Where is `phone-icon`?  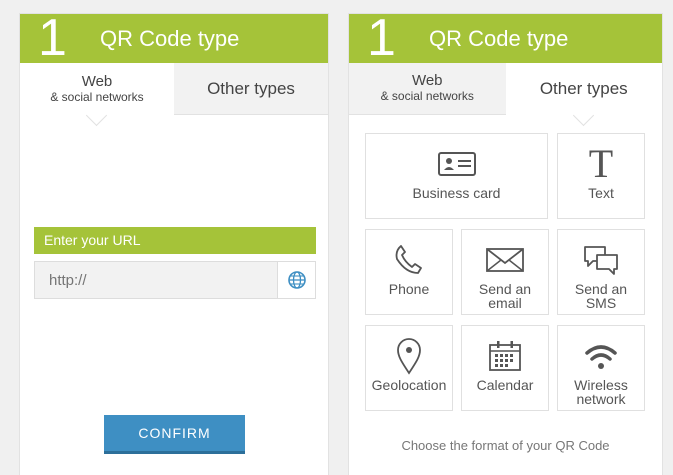
phone-icon is located at coordinates (409, 260).